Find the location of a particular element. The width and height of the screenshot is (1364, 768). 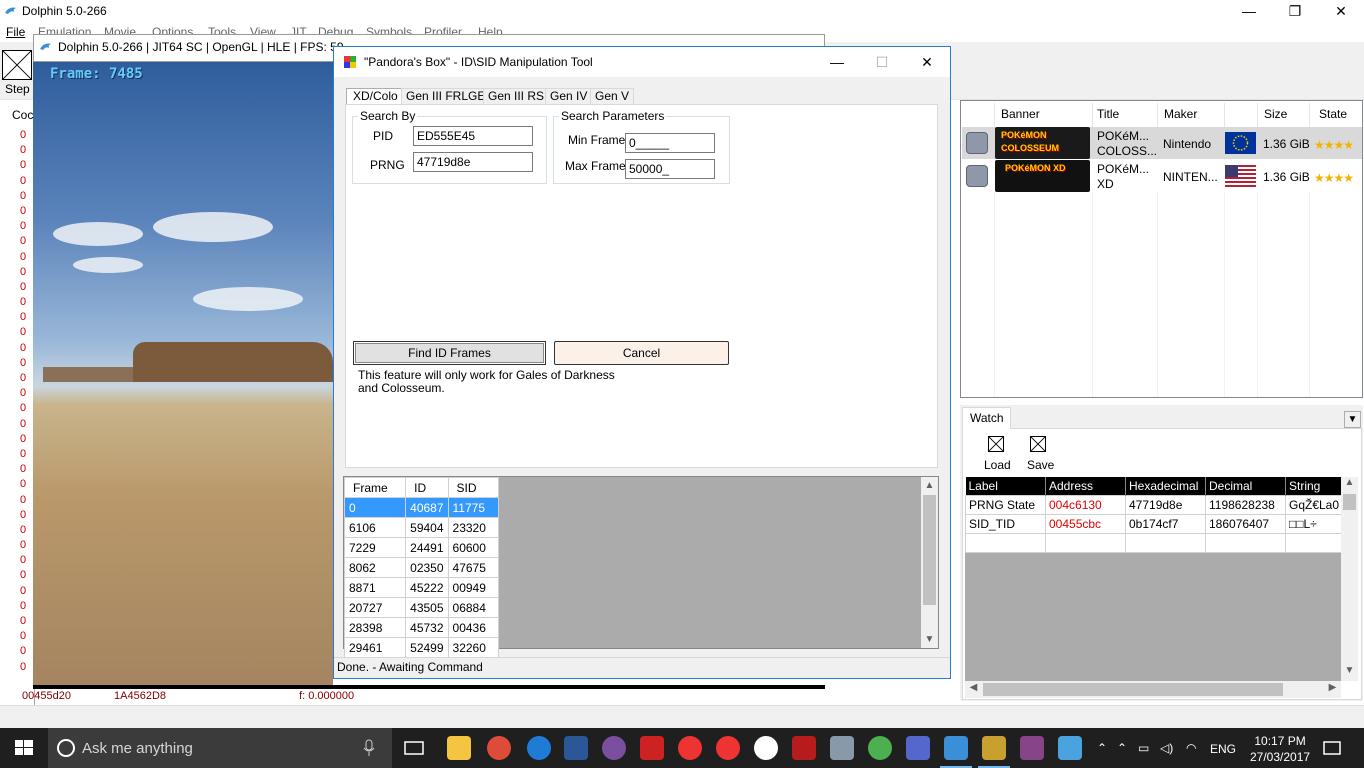

col-id: ID is located at coordinates (427, 487).